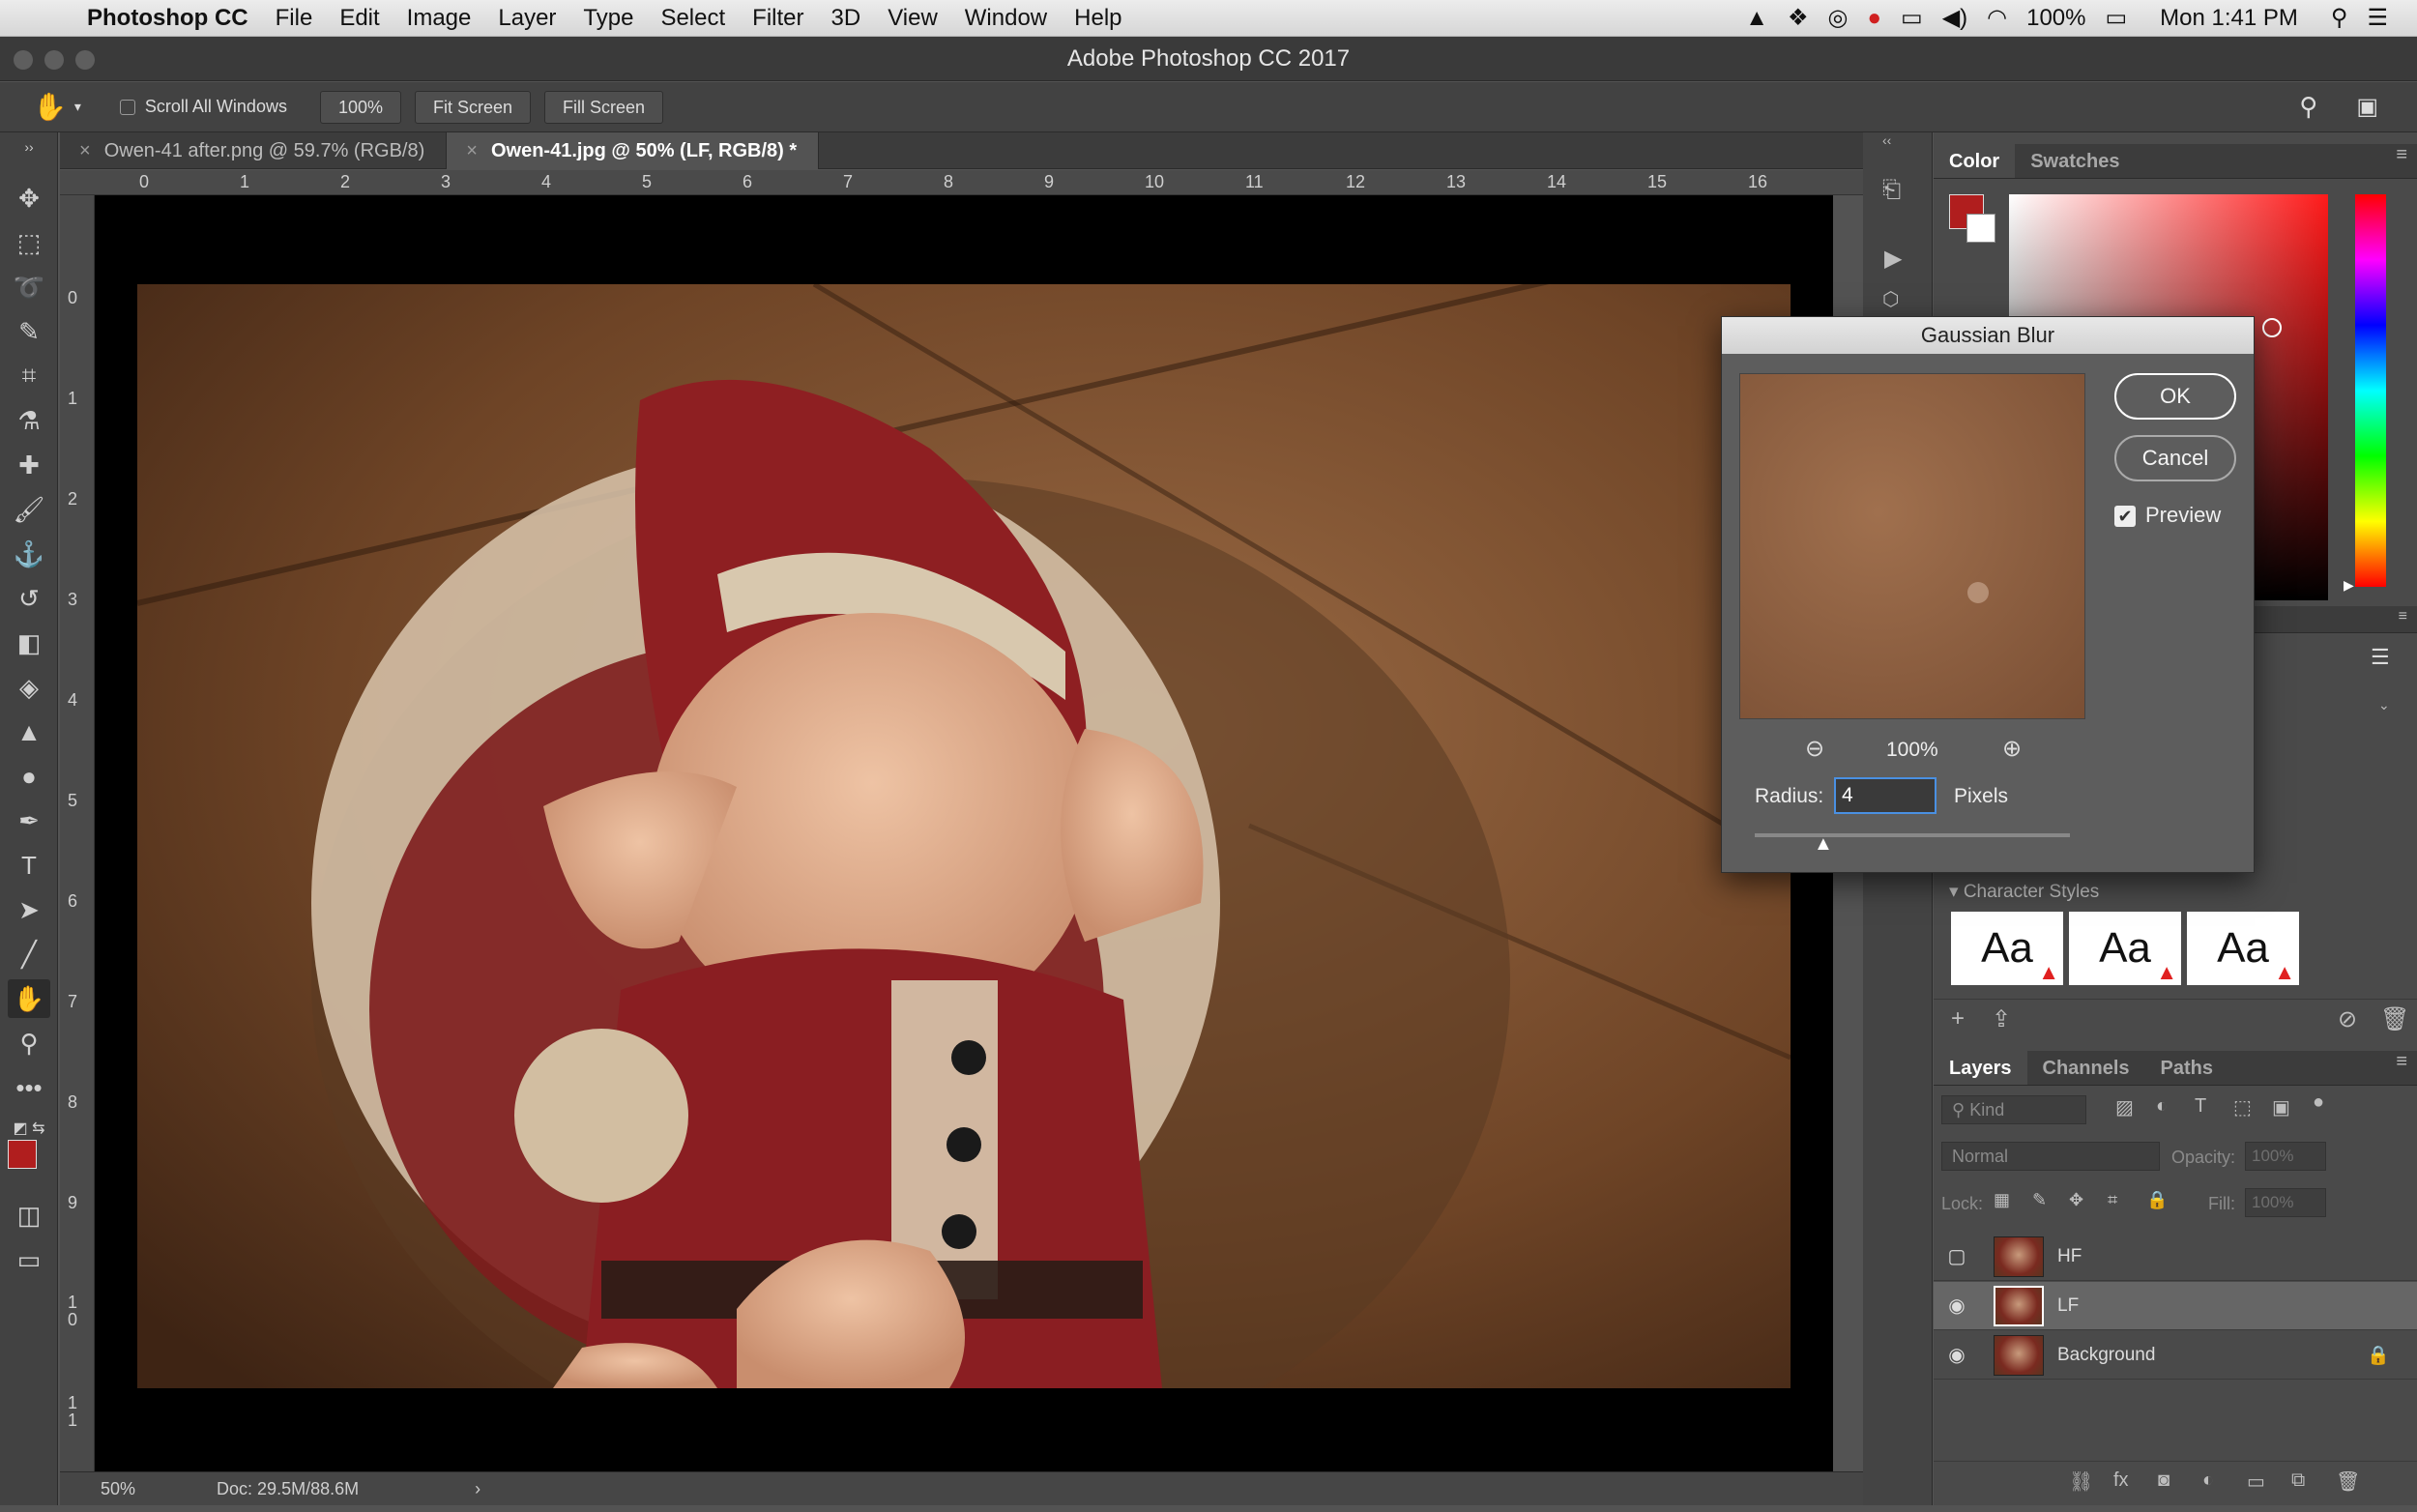 The width and height of the screenshot is (2417, 1512). I want to click on status-zoom: 50%, so click(118, 1489).